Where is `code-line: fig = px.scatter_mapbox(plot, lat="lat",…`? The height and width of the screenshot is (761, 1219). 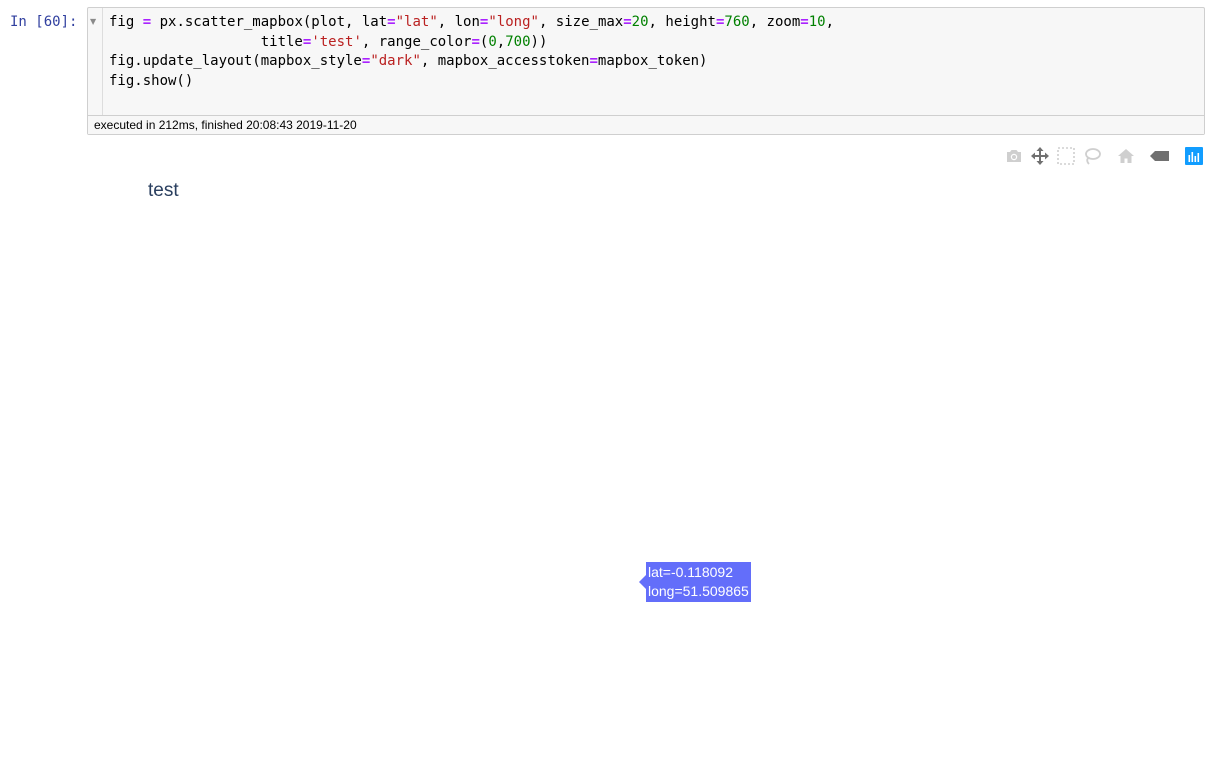 code-line: fig = px.scatter_mapbox(plot, lat="lat",… is located at coordinates (472, 22).